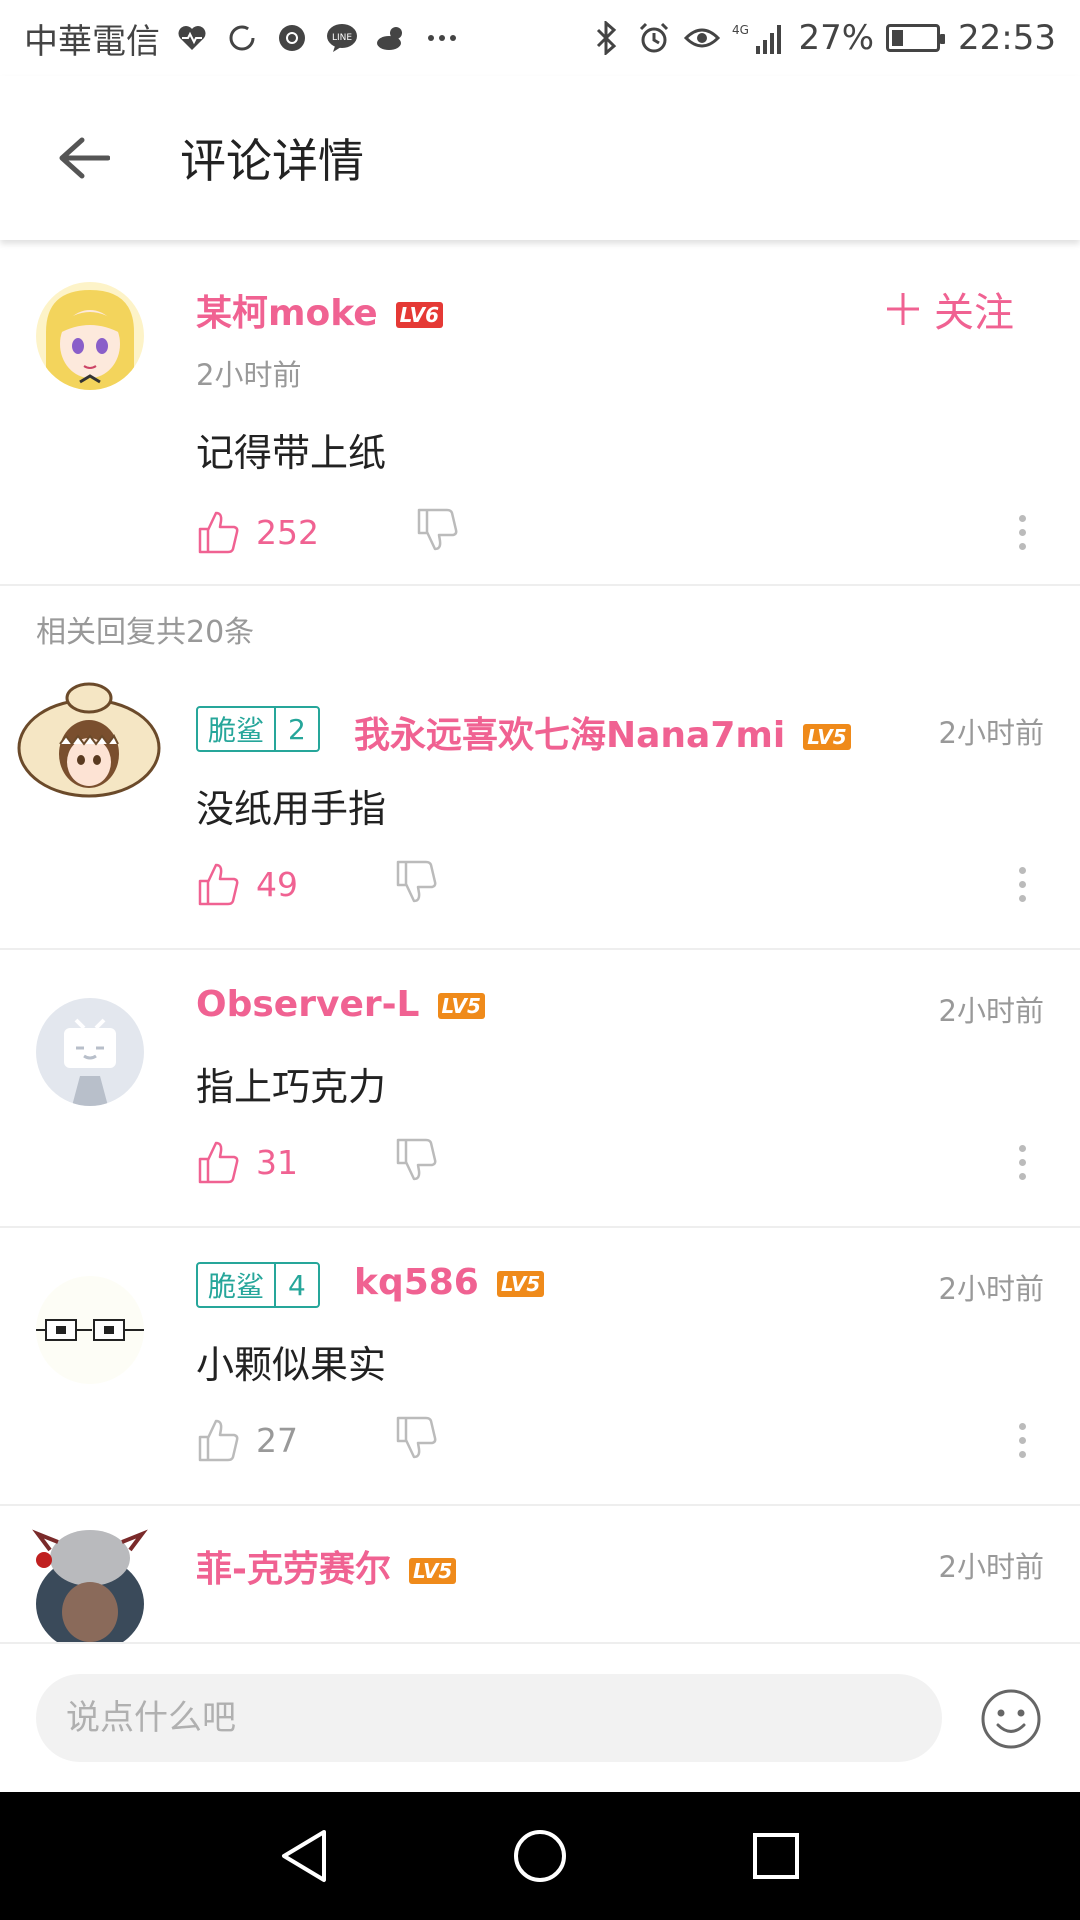  I want to click on comment-input, so click(489, 1718).